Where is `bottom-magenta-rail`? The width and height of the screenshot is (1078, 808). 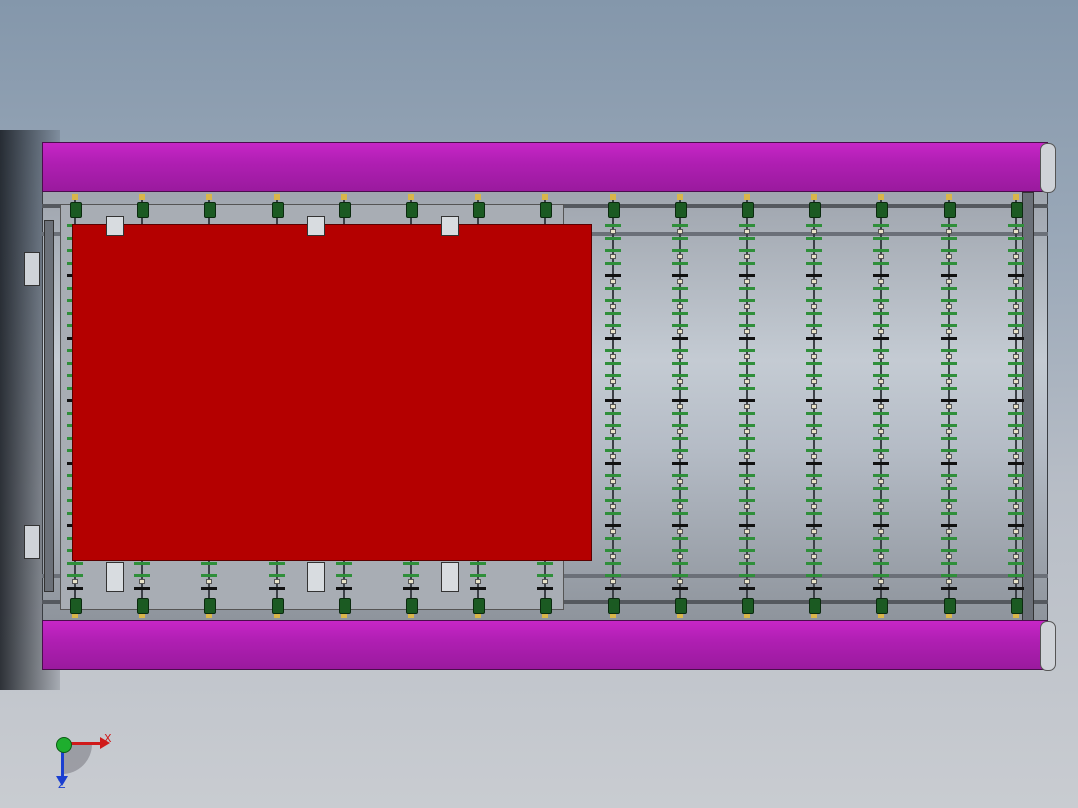 bottom-magenta-rail is located at coordinates (545, 645).